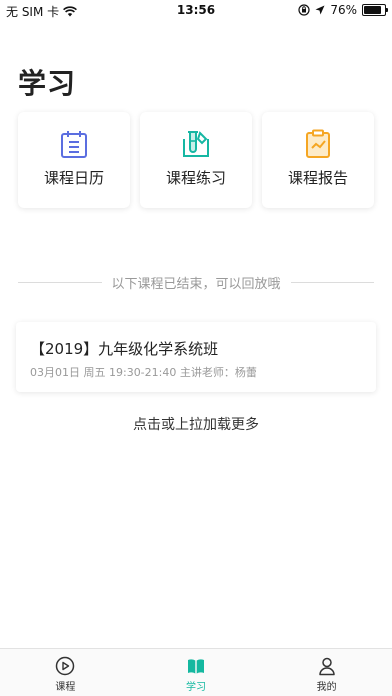  I want to click on calendar-icon, so click(74, 144).